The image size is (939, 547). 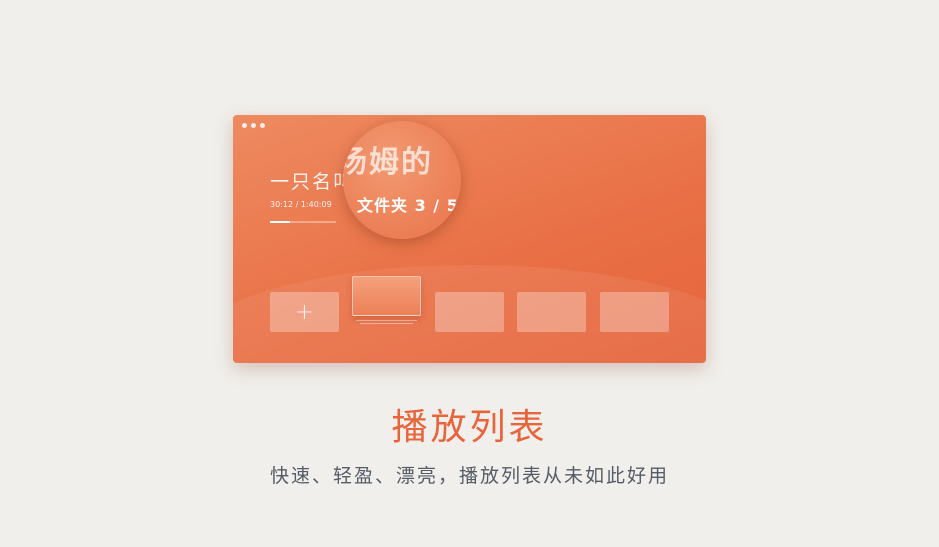 What do you see at coordinates (301, 204) in the screenshot?
I see `playback-time: 30:12 / 1:40:09` at bounding box center [301, 204].